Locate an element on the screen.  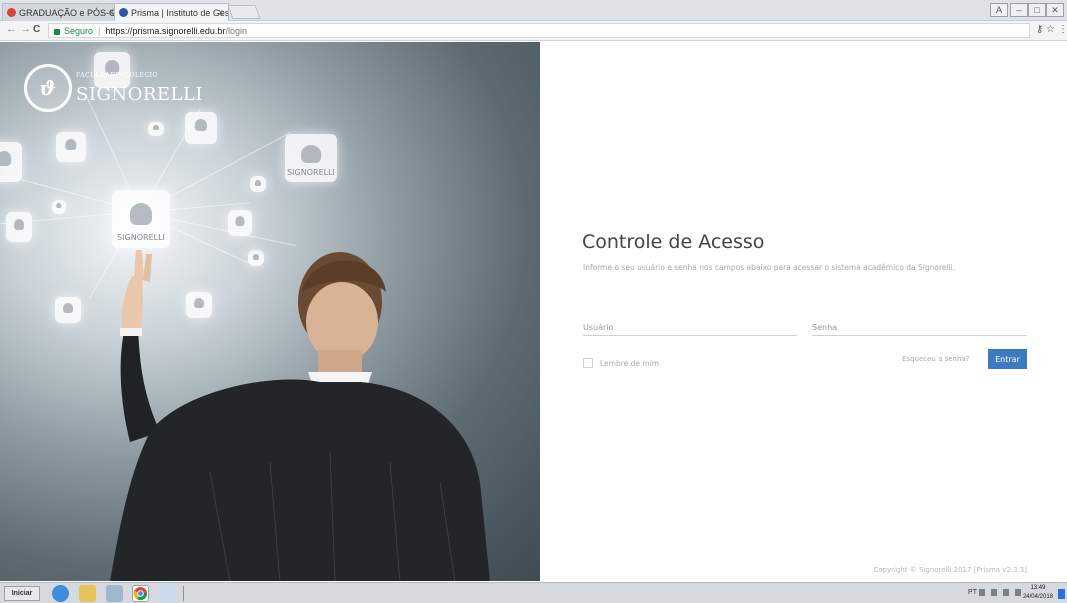
key-icon: ⚷ is located at coordinates (1039, 29).